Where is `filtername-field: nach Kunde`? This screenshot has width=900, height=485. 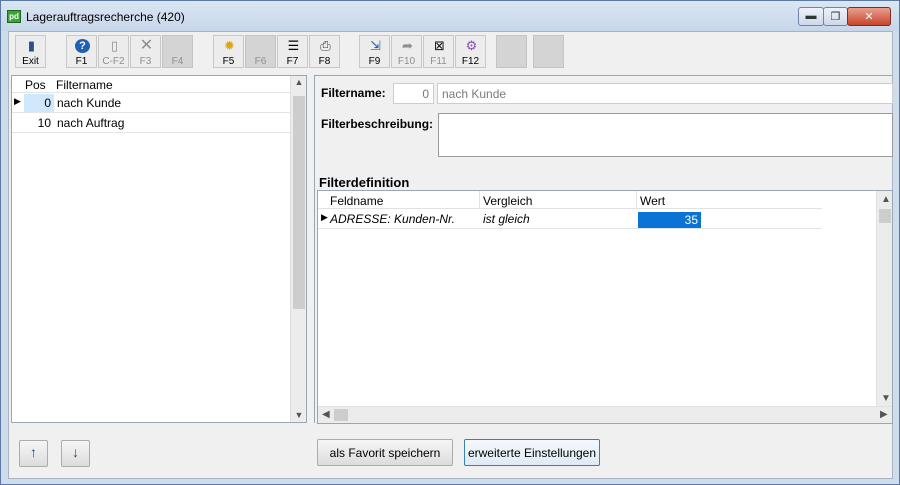
filtername-field: nach Kunde is located at coordinates (665, 93).